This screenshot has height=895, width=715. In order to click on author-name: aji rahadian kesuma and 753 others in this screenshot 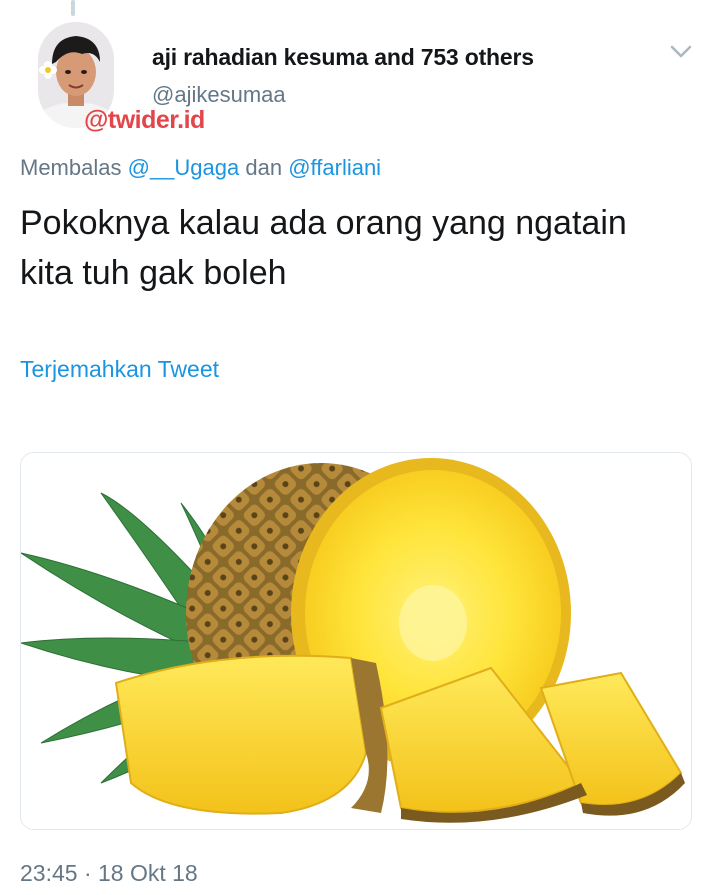, I will do `click(343, 57)`.